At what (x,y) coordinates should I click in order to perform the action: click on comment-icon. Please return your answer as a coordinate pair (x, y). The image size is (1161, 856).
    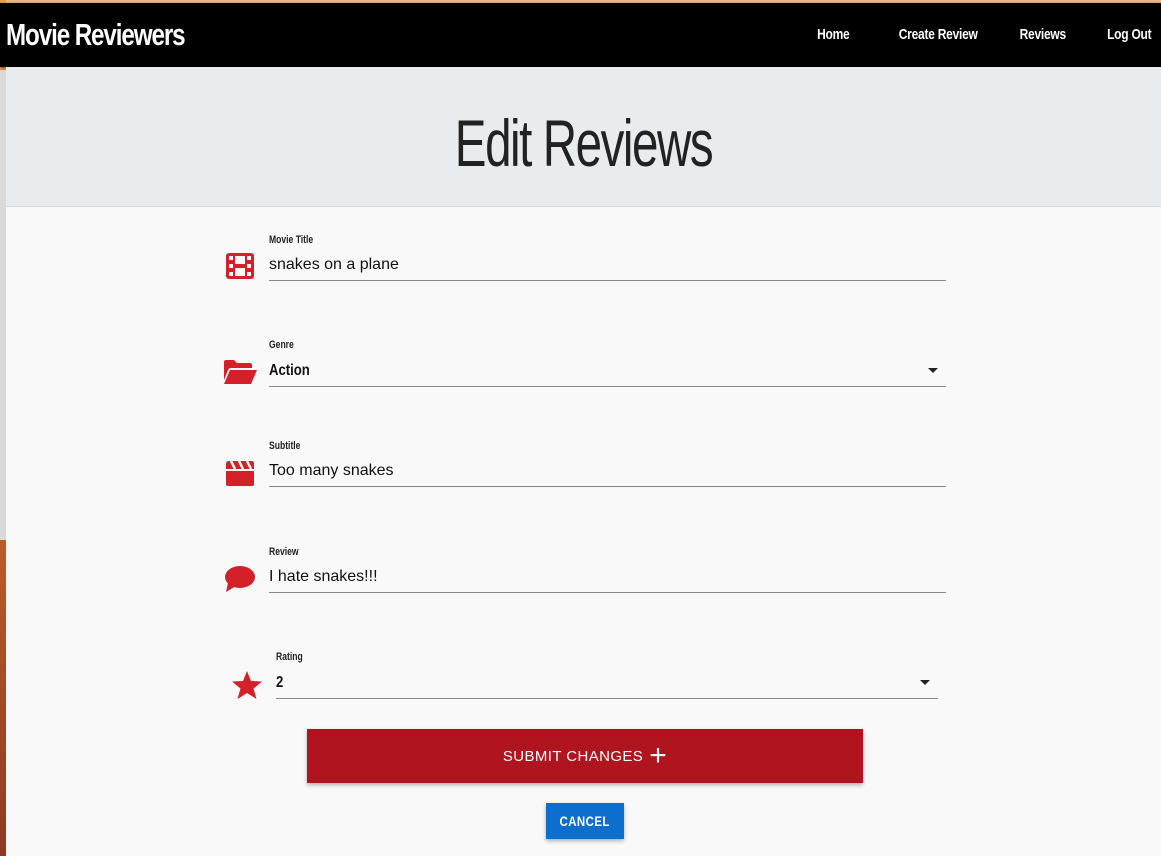
    Looking at the image, I should click on (240, 579).